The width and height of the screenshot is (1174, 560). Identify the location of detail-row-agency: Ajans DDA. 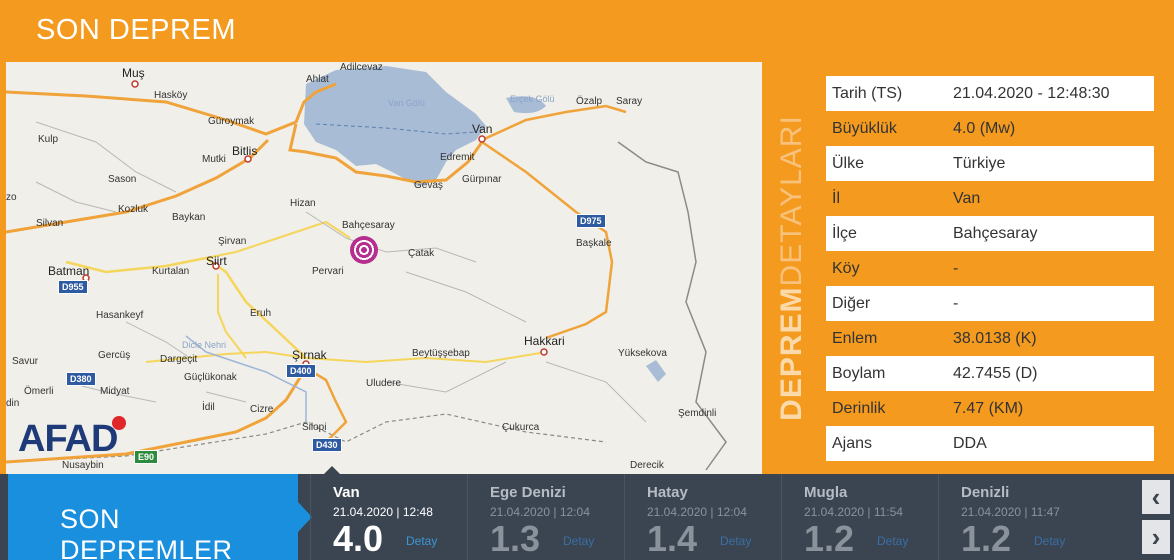
(990, 443).